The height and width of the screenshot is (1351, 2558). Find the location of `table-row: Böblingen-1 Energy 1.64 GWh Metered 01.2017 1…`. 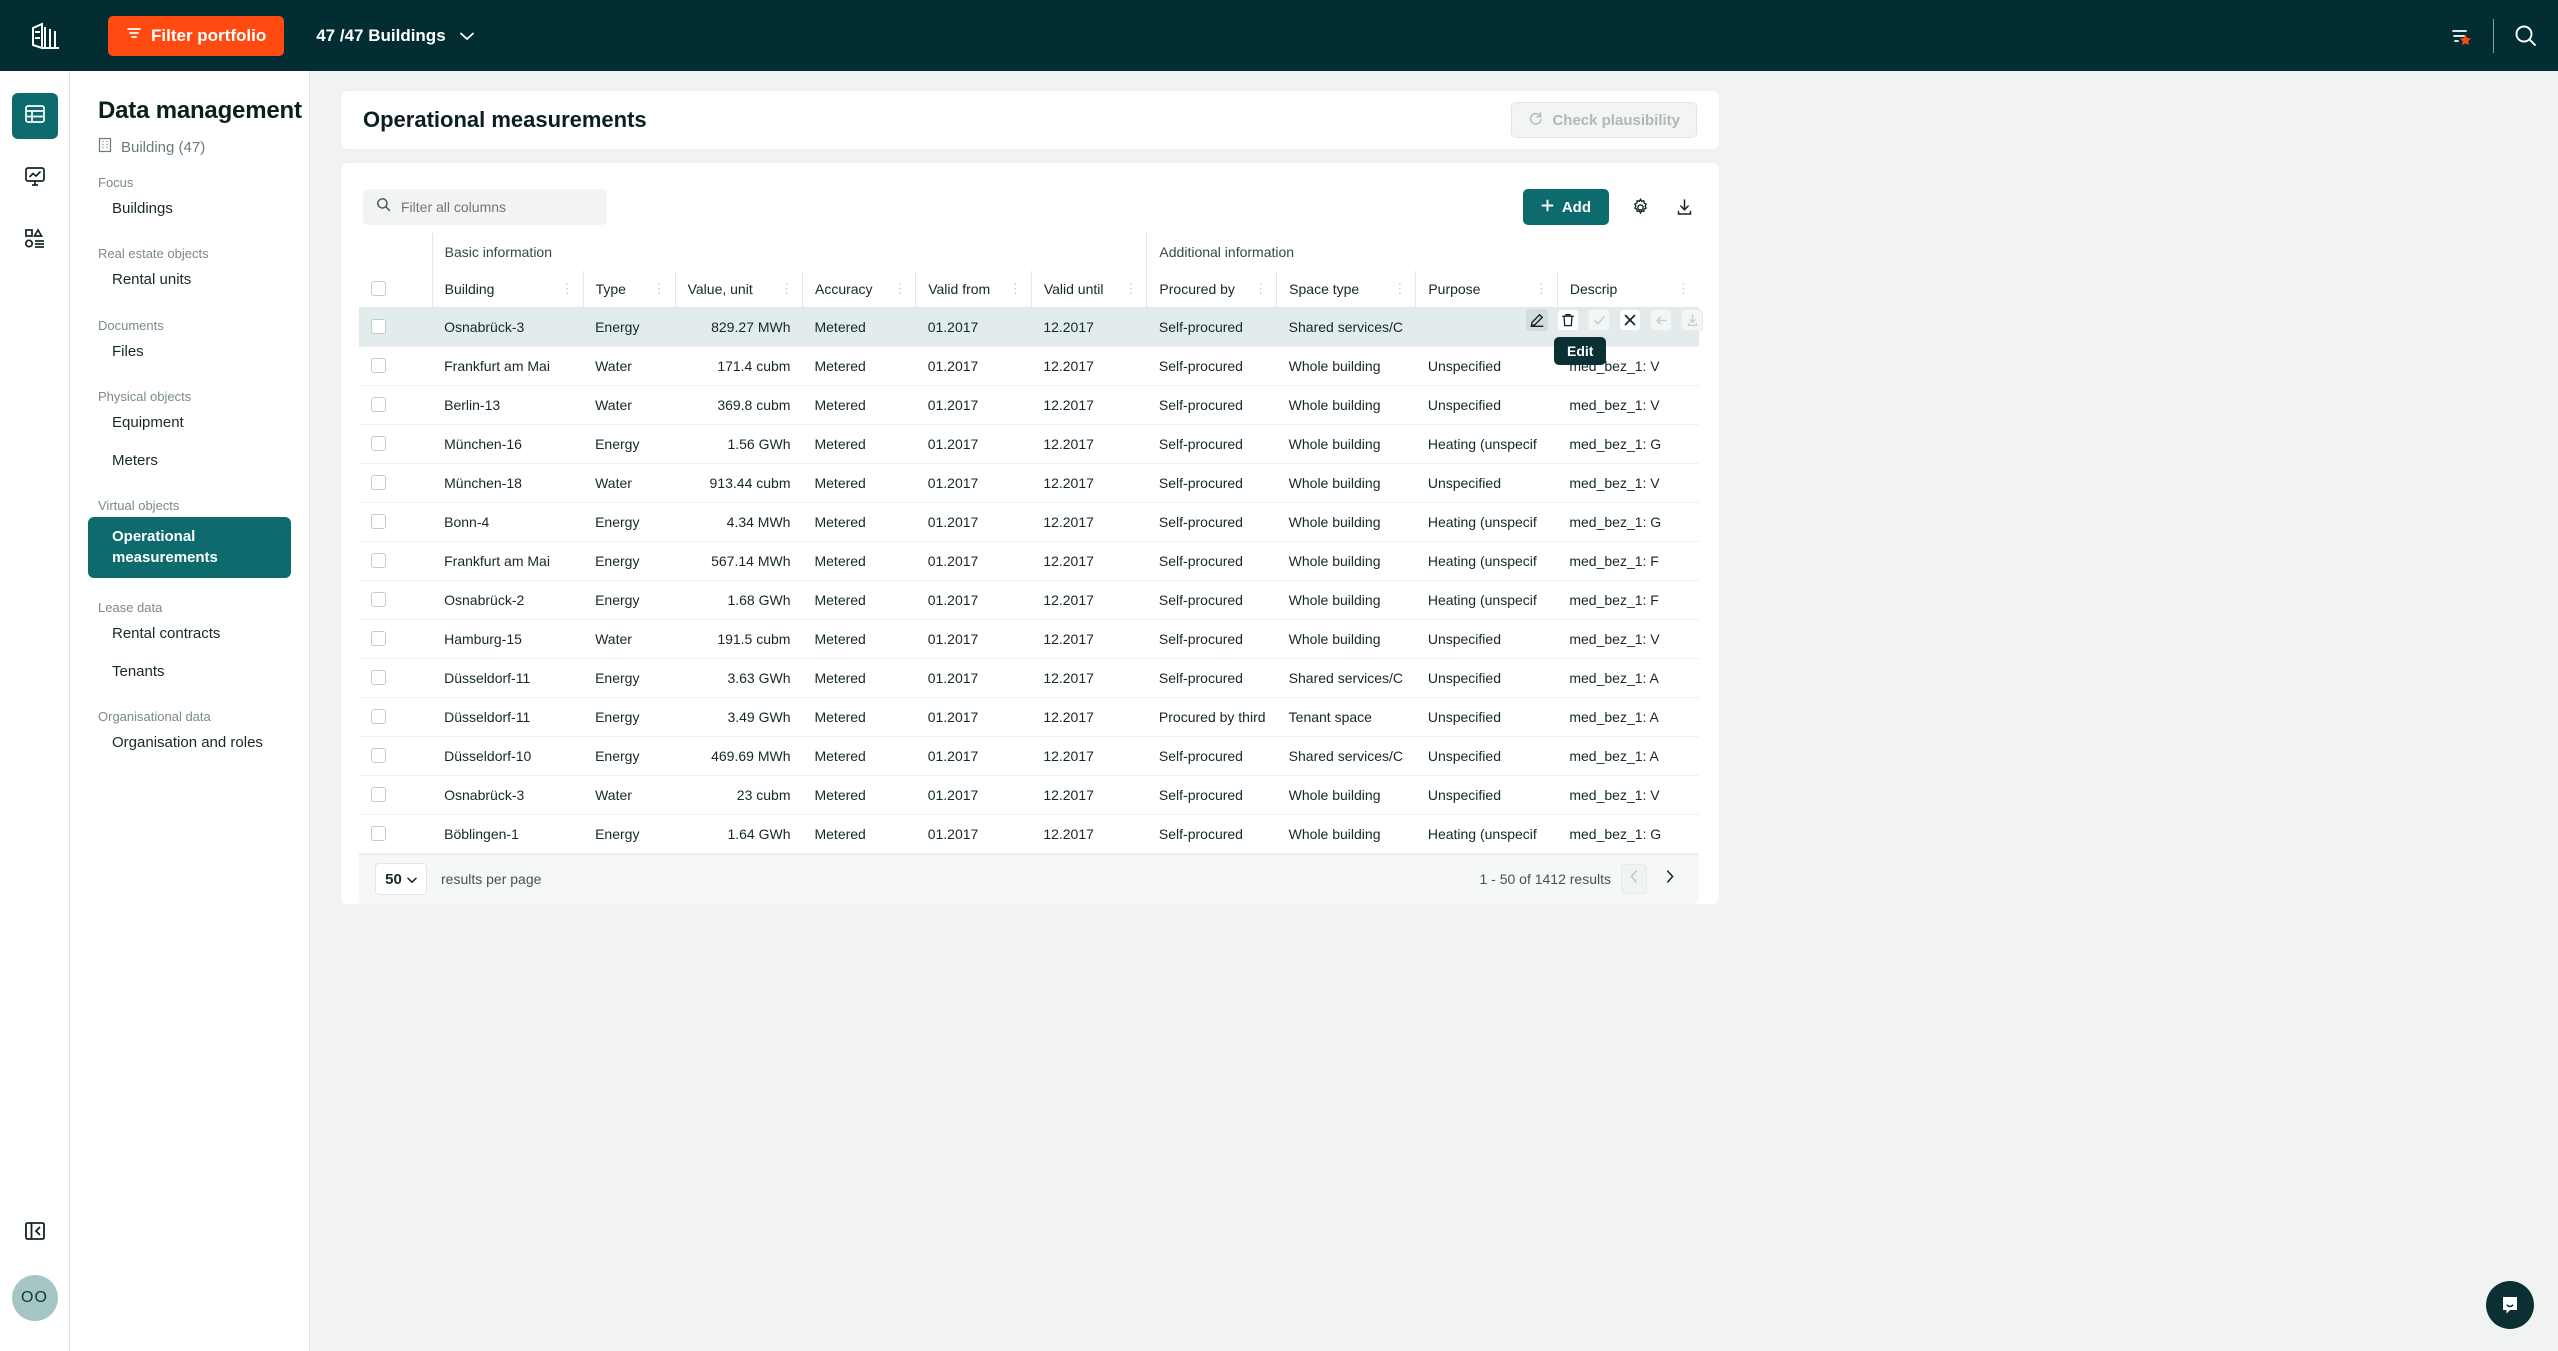

table-row: Böblingen-1 Energy 1.64 GWh Metered 01.2017 1… is located at coordinates (1029, 833).